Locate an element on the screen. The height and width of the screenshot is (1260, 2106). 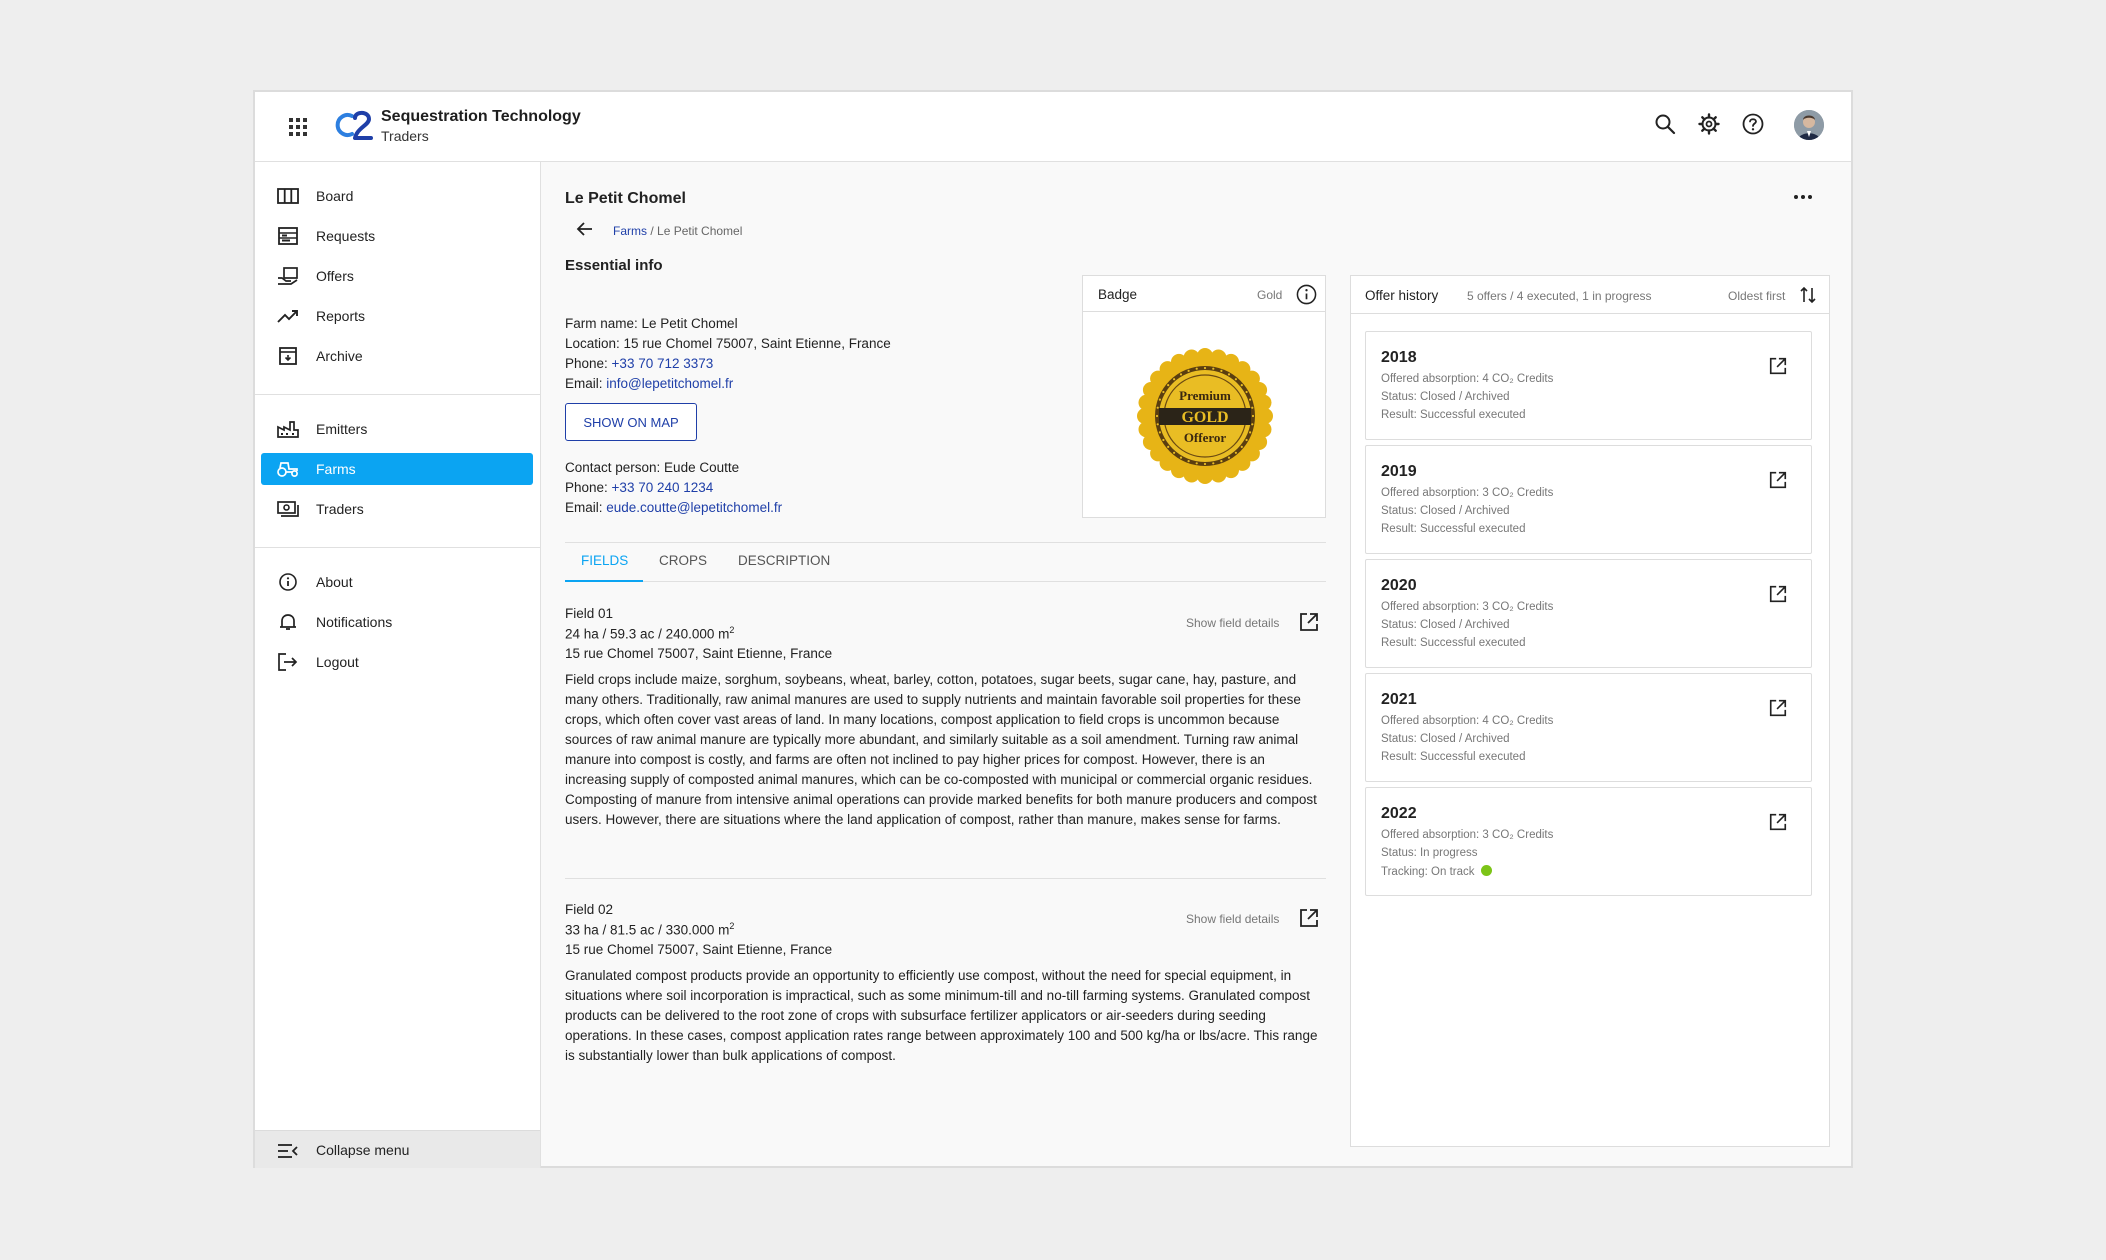
more-options-icon is located at coordinates (1803, 197).